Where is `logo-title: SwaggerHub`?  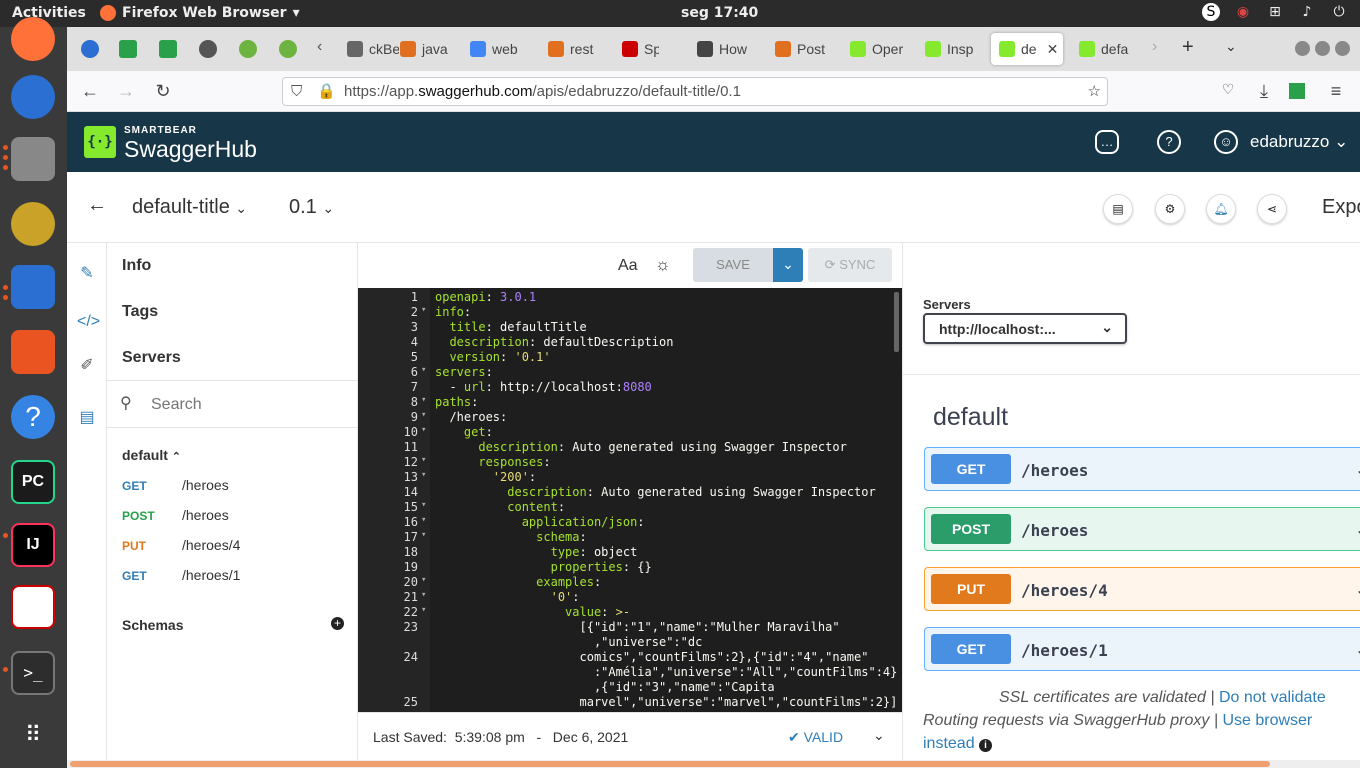 logo-title: SwaggerHub is located at coordinates (190, 149).